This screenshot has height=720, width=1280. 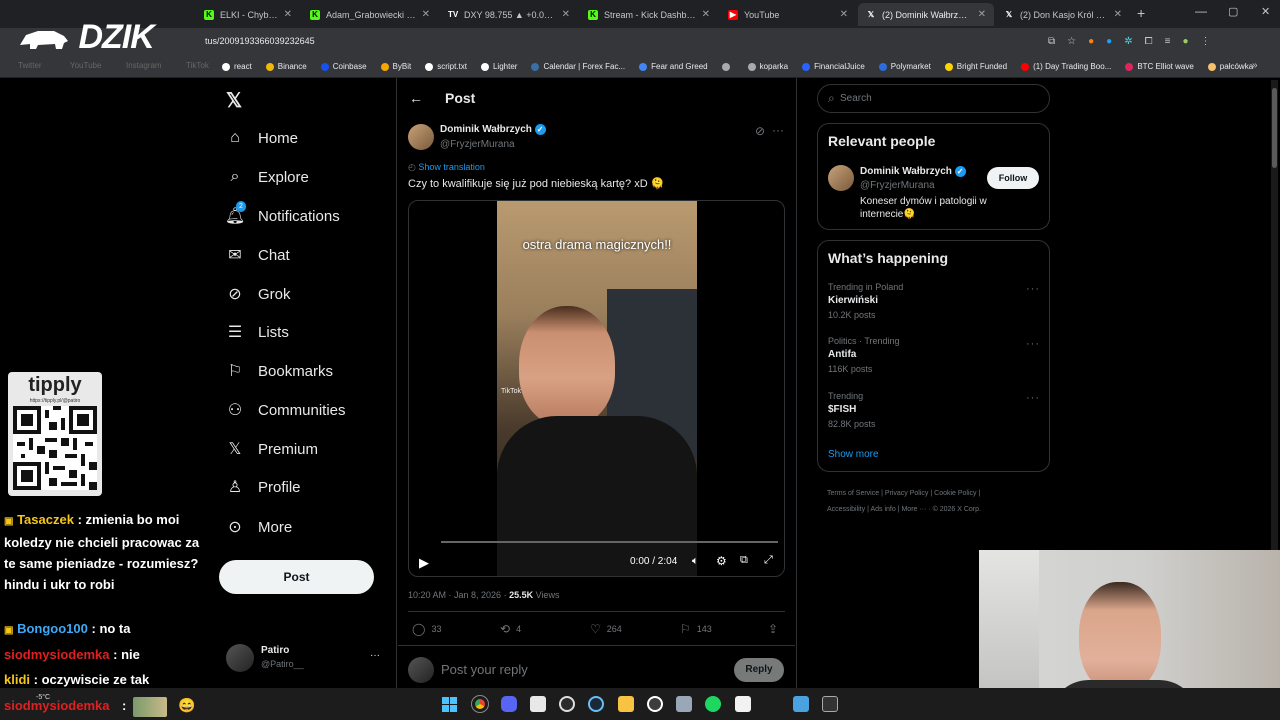 I want to click on show-translation-link: ◴ Show translation, so click(x=446, y=167).